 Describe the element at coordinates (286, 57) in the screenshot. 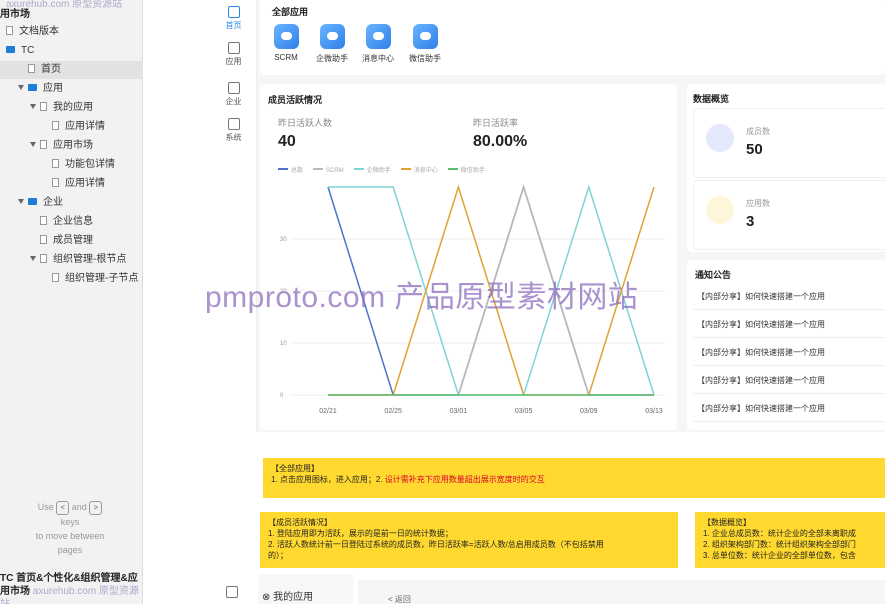

I see `app-scrm-label: SCRM` at that location.